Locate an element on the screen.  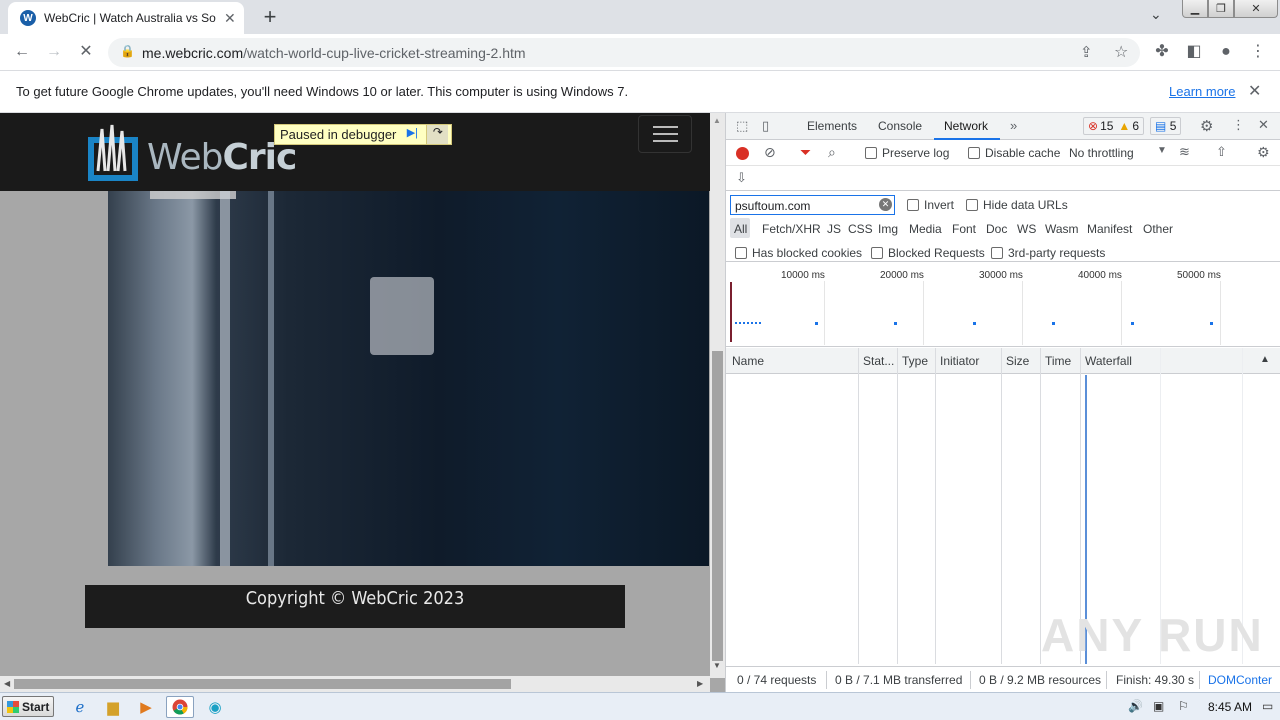
throttling-dropdown-icon: ▼ is located at coordinates (1162, 150).